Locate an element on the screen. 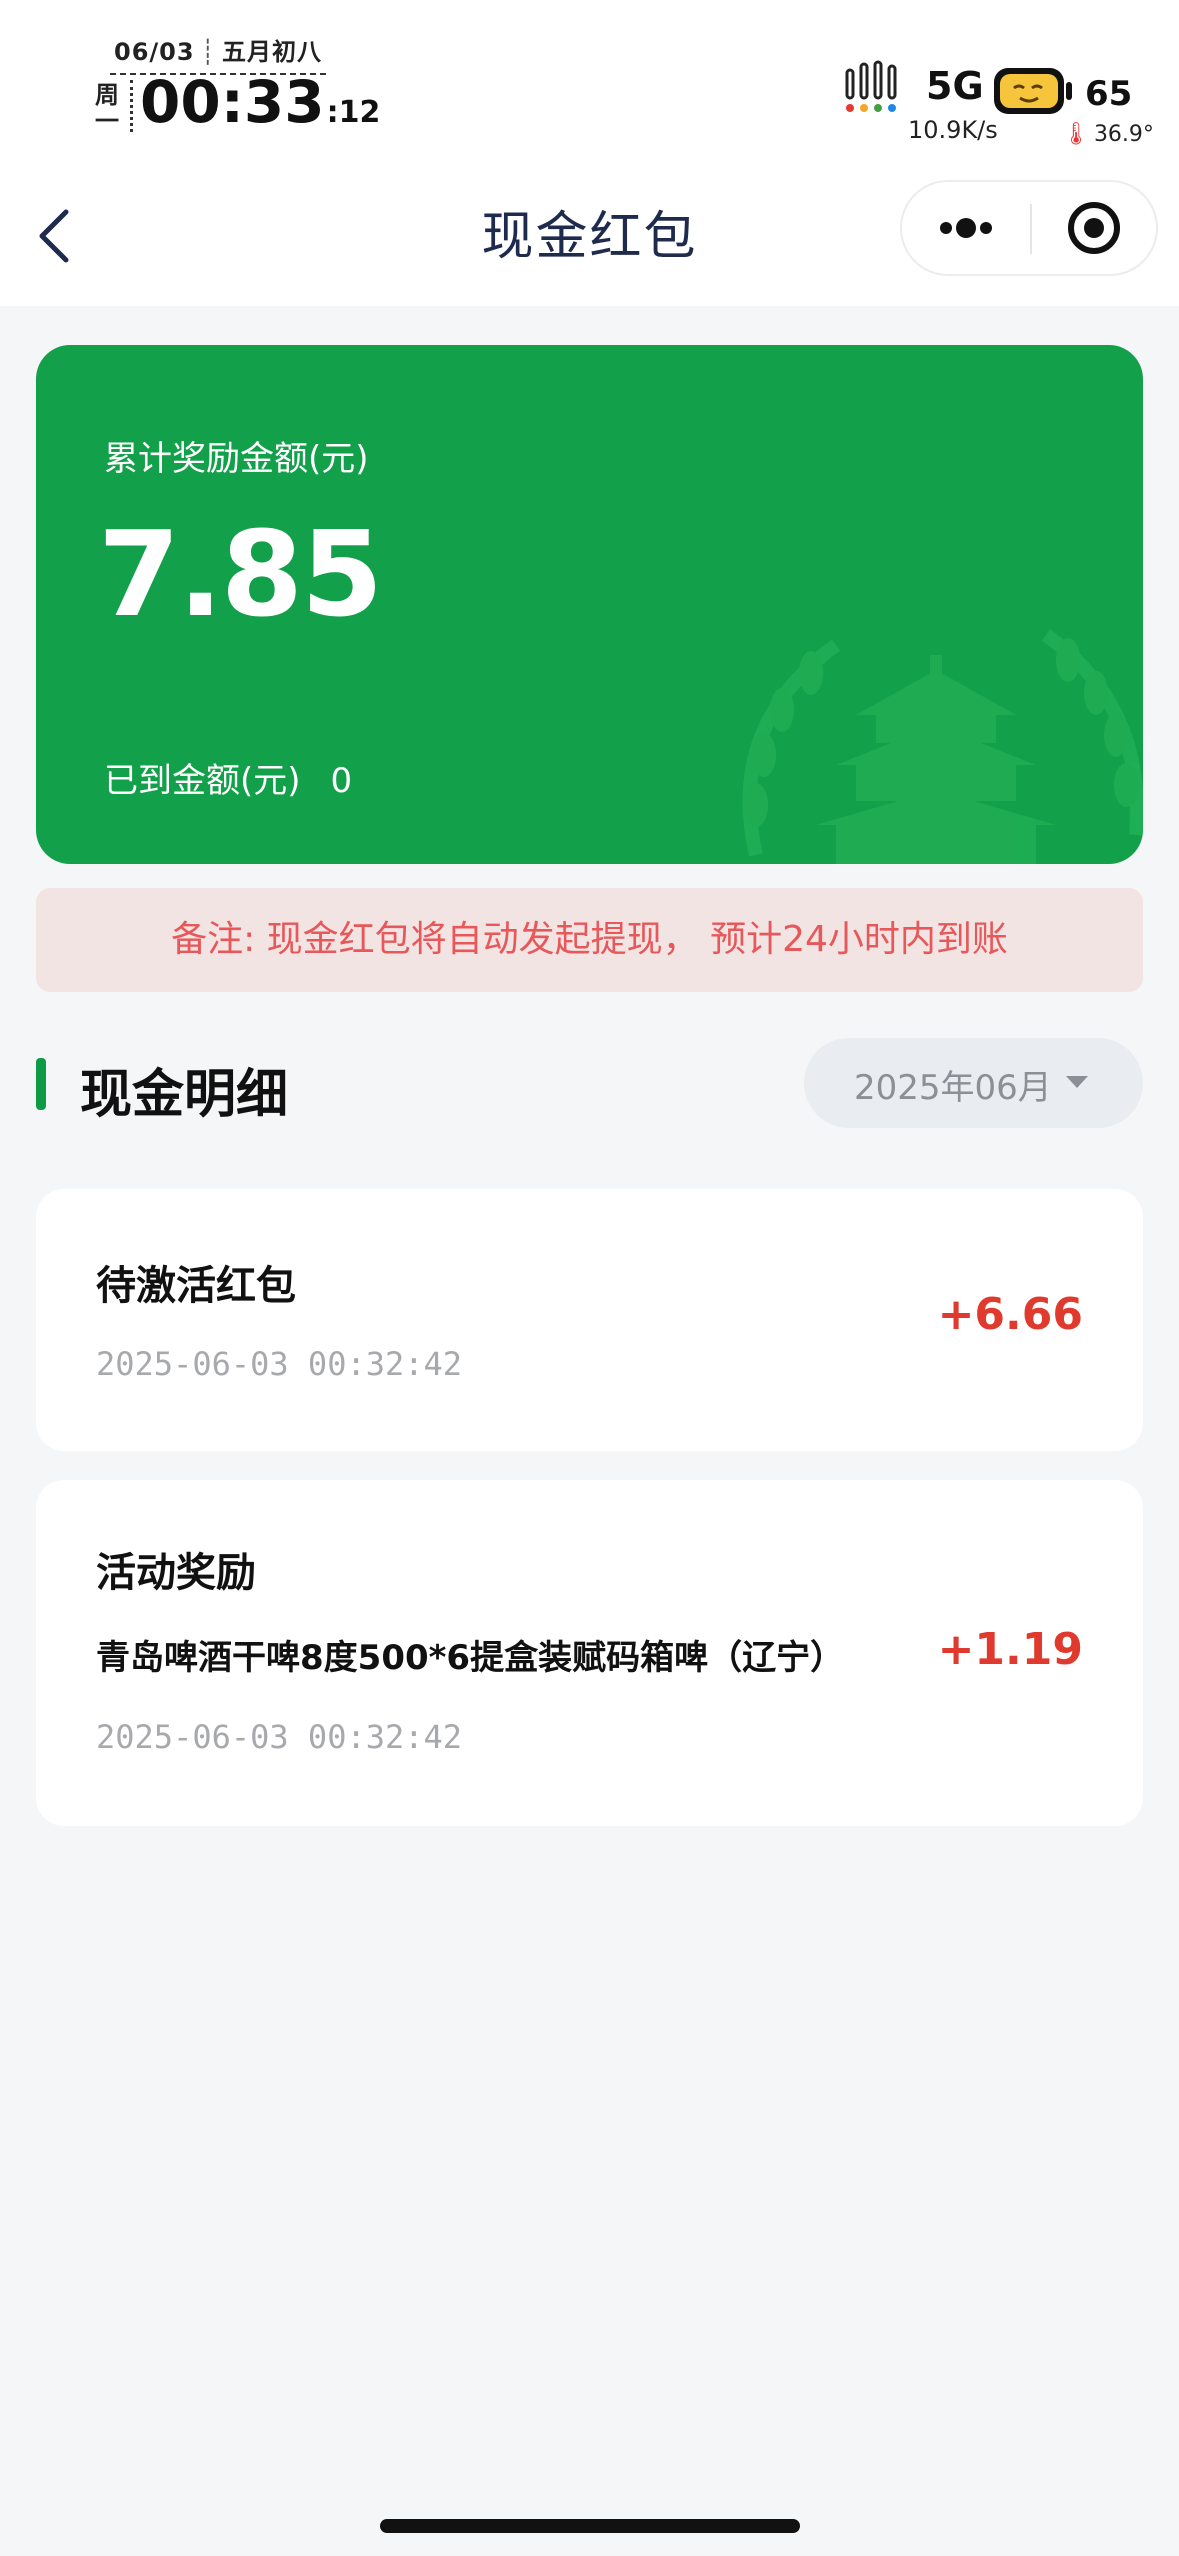 The image size is (1179, 2556). total-reward-label: 累计奖励金额(元) is located at coordinates (236, 459).